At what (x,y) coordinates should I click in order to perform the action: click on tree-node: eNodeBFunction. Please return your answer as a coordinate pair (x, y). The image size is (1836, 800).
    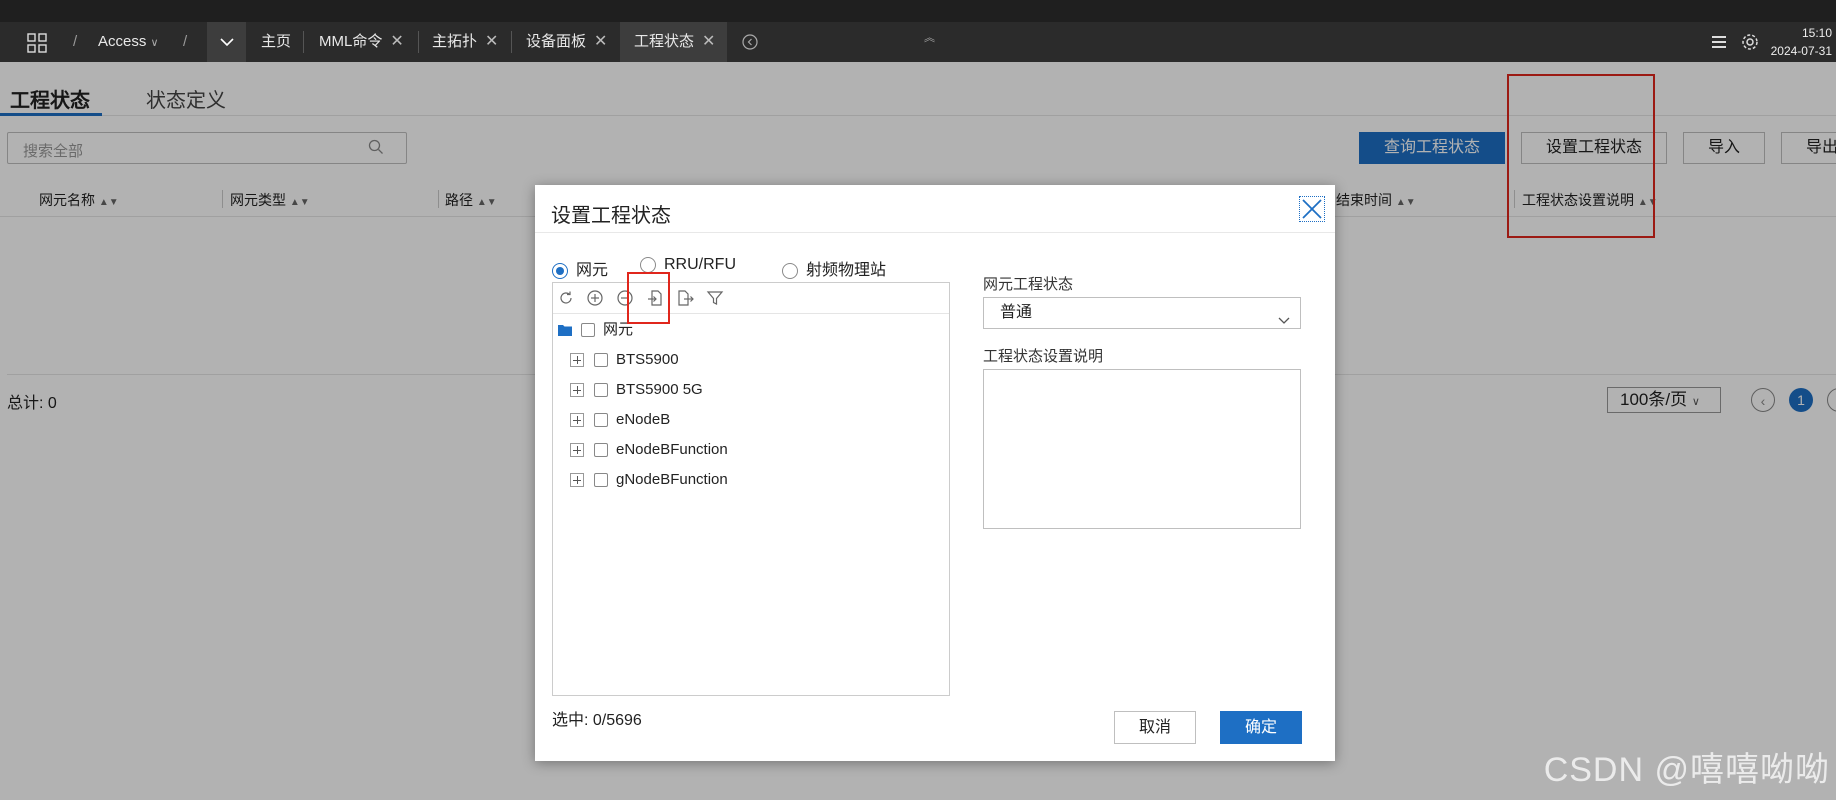
    Looking at the image, I should click on (649, 450).